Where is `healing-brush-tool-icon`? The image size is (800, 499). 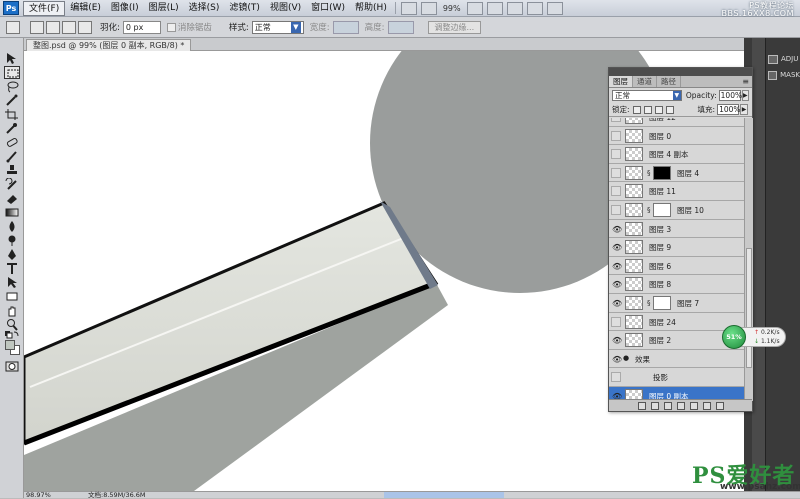 healing-brush-tool-icon is located at coordinates (12, 142).